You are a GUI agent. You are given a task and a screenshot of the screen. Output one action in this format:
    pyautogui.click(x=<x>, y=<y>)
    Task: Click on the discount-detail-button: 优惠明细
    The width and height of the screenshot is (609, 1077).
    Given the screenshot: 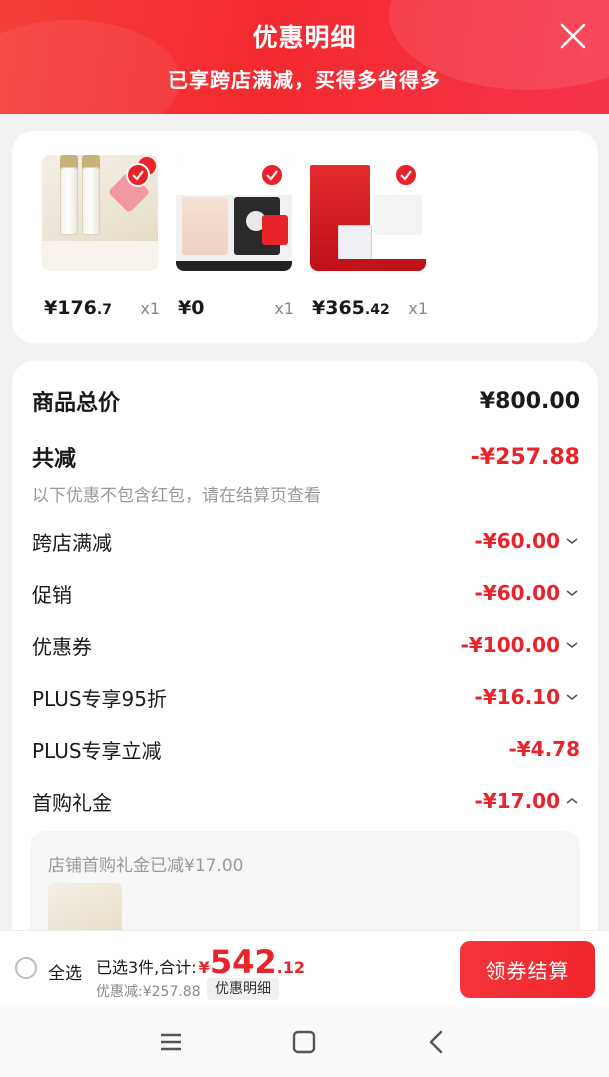 What is the action you would take?
    pyautogui.click(x=243, y=989)
    